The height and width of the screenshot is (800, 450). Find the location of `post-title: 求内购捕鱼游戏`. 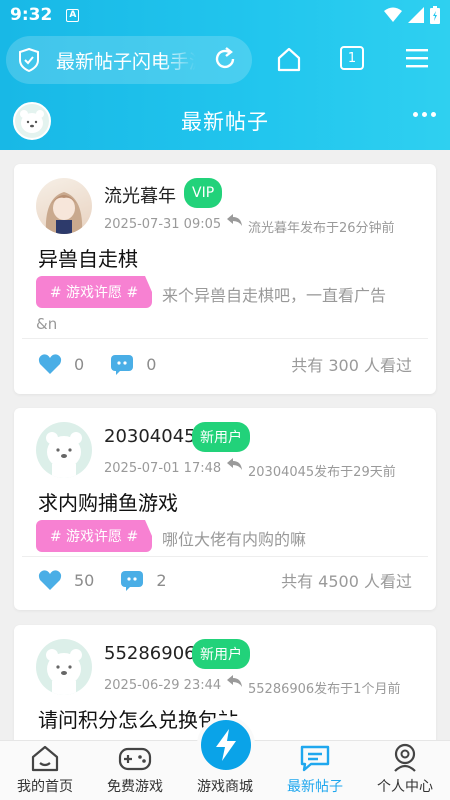

post-title: 求内购捕鱼游戏 is located at coordinates (108, 501).